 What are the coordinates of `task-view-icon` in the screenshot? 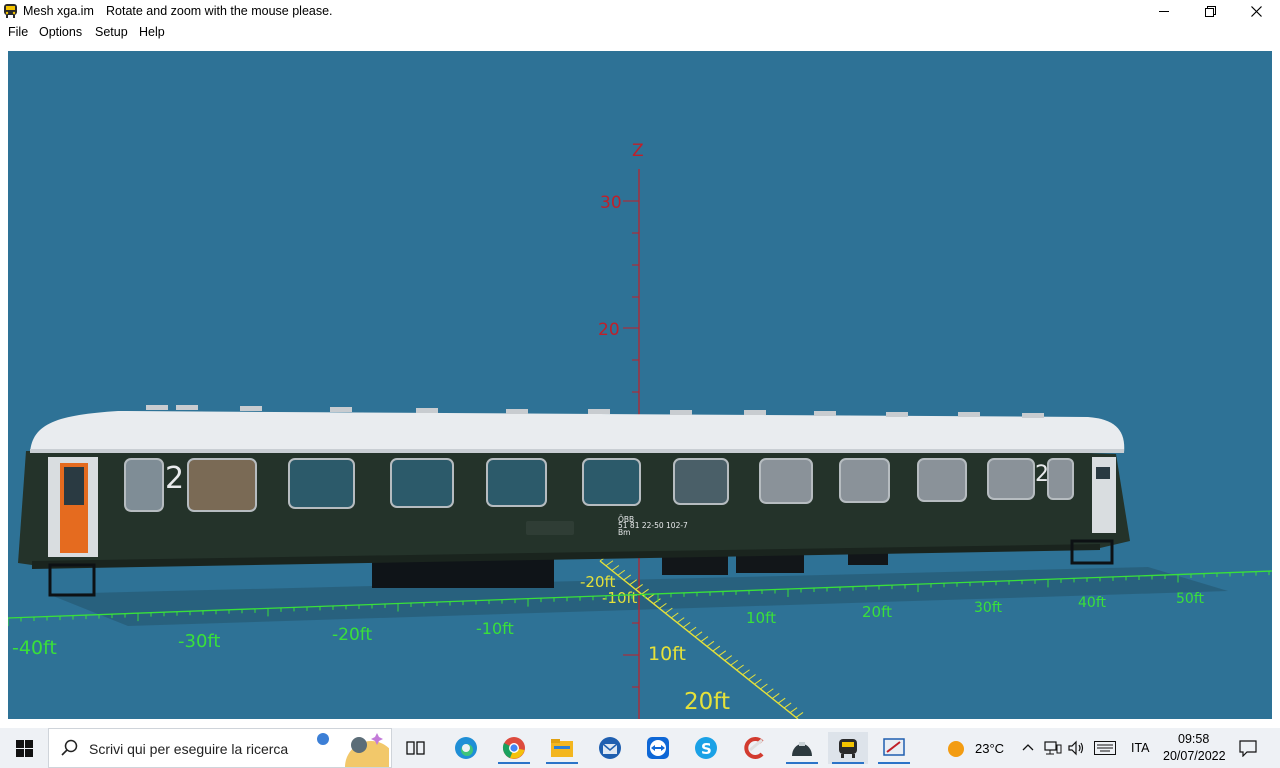 It's located at (415, 748).